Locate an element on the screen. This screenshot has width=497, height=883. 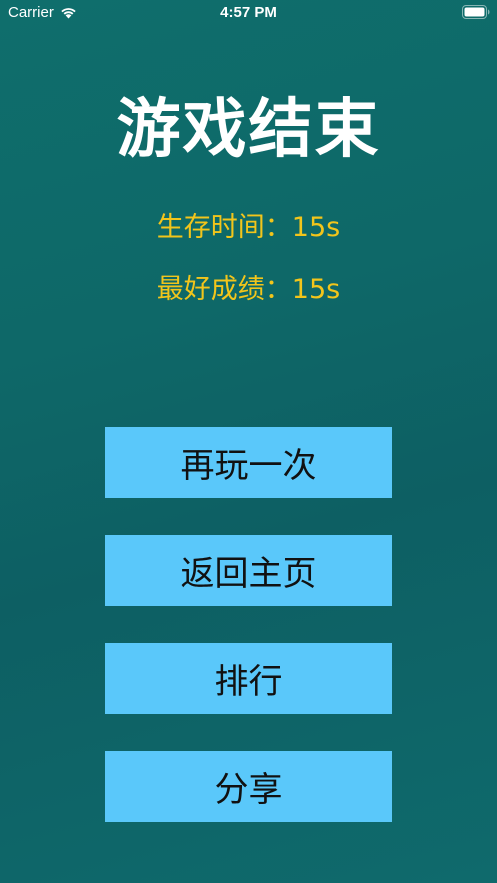
status-bar: Carrier 4:57 PM is located at coordinates (248, 13).